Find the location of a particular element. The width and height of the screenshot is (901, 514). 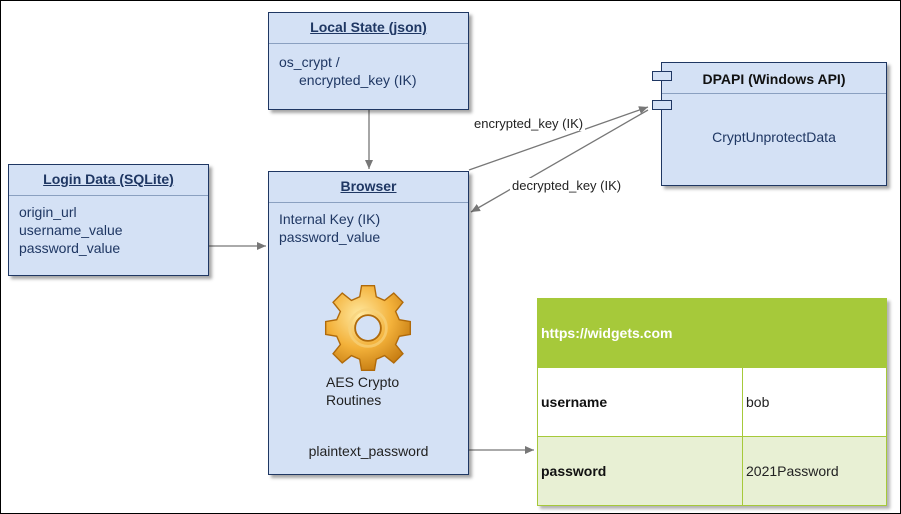

dpapi-box: DPAPI (Windows API) CryptUnprotectData is located at coordinates (769, 124).